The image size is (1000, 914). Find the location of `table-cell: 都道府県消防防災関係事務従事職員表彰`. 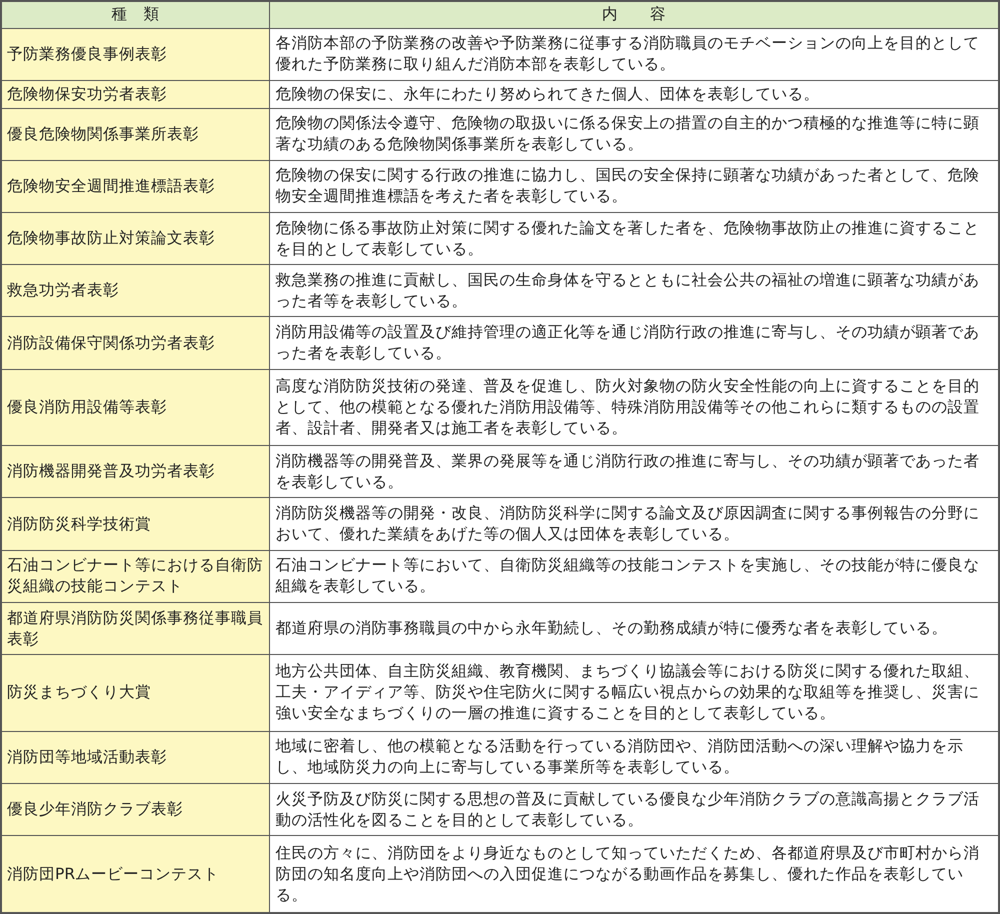

table-cell: 都道府県消防防災関係事務従事職員表彰 is located at coordinates (135, 628).